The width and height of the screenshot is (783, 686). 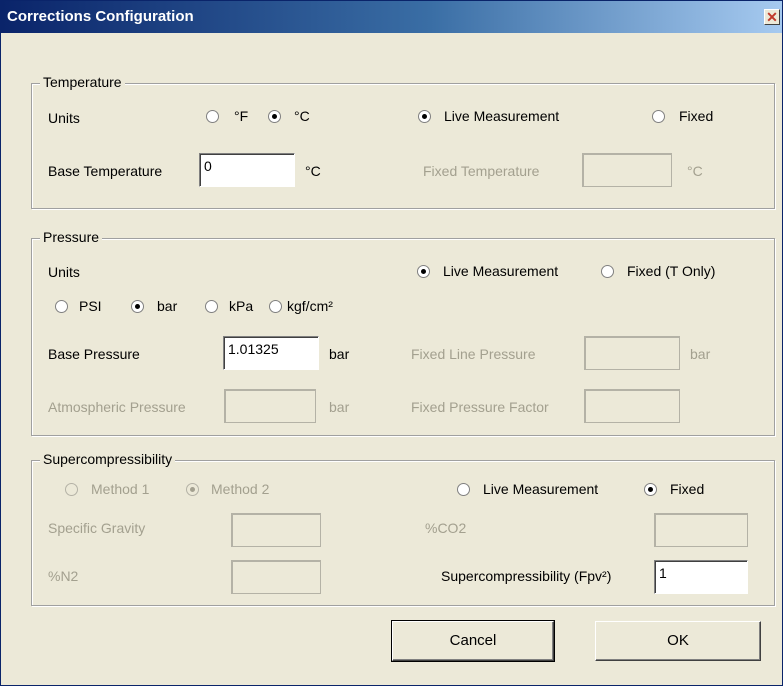 What do you see at coordinates (607, 271) in the screenshot?
I see `pressure-fixed-radio` at bounding box center [607, 271].